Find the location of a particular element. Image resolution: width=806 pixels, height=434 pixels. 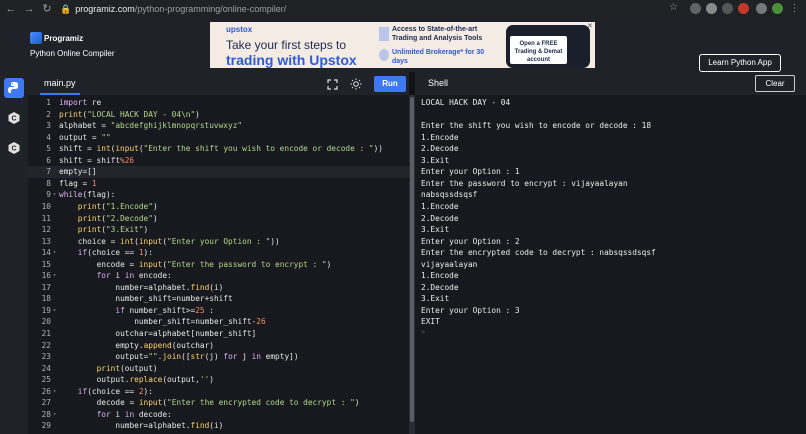

code-text: number=alphabet.find(i) is located at coordinates (169, 287).